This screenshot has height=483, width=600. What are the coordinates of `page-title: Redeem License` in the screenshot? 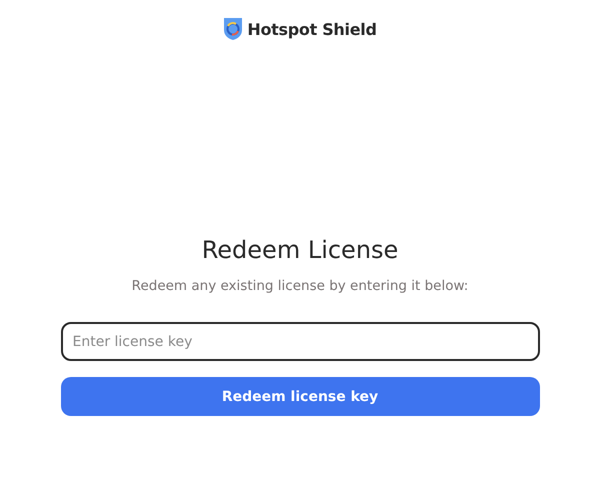 It's located at (300, 250).